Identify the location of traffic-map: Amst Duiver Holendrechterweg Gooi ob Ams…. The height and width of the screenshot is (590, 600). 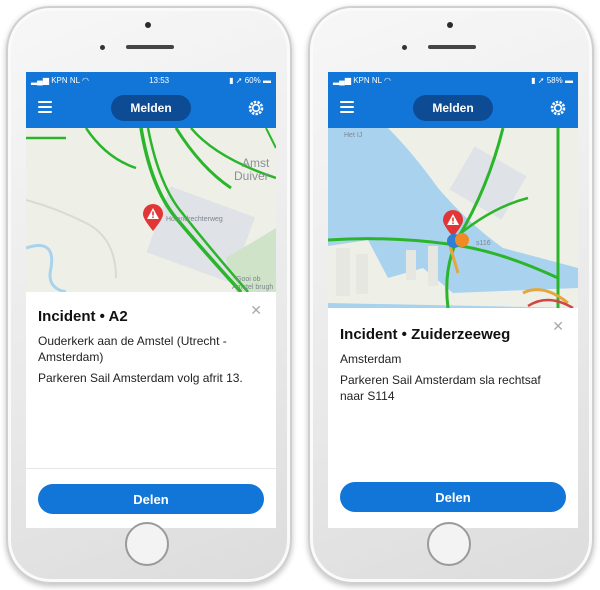
(151, 210).